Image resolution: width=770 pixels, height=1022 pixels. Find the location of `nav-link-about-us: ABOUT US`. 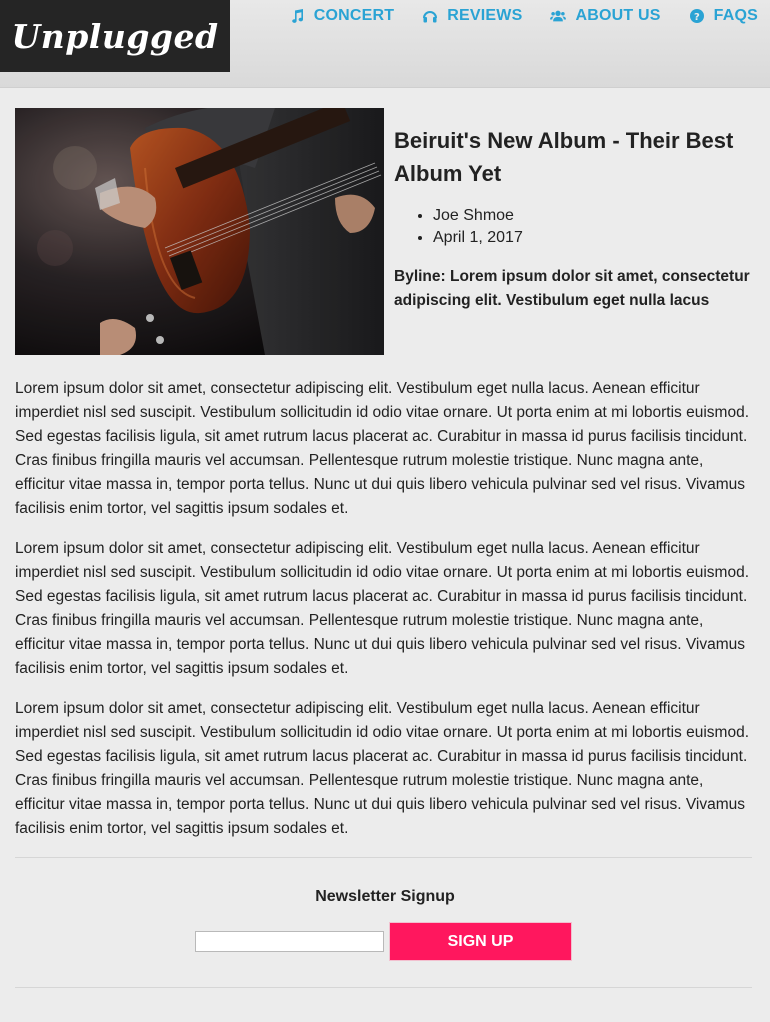

nav-link-about-us: ABOUT US is located at coordinates (605, 16).